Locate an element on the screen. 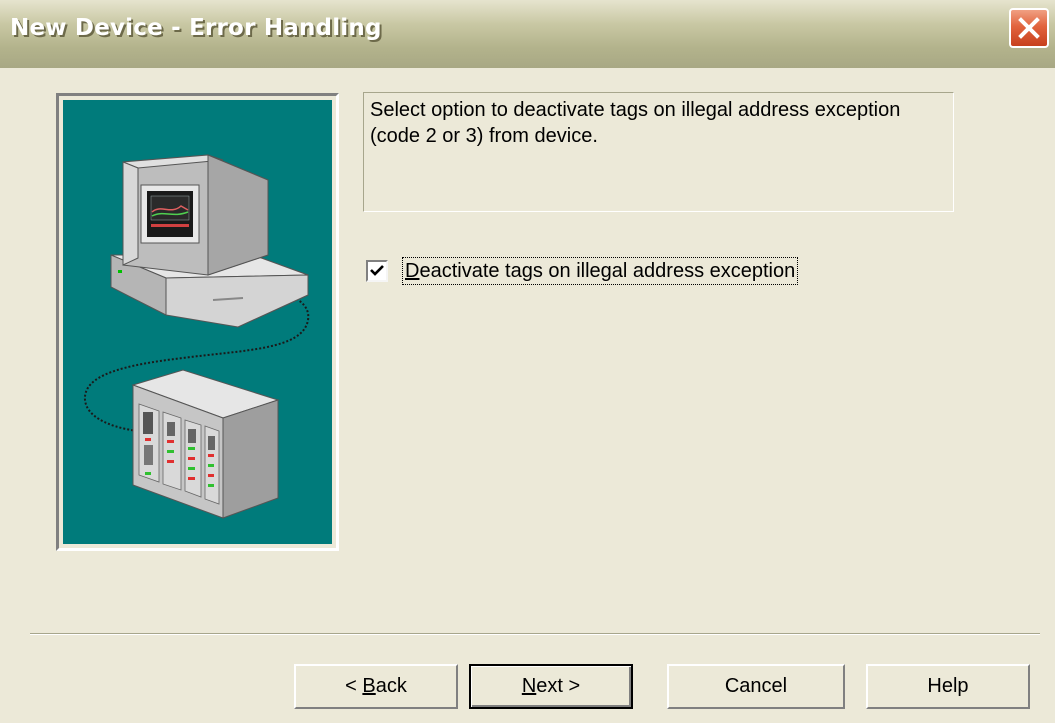 This screenshot has width=1055, height=723. computer-icon is located at coordinates (209, 241).